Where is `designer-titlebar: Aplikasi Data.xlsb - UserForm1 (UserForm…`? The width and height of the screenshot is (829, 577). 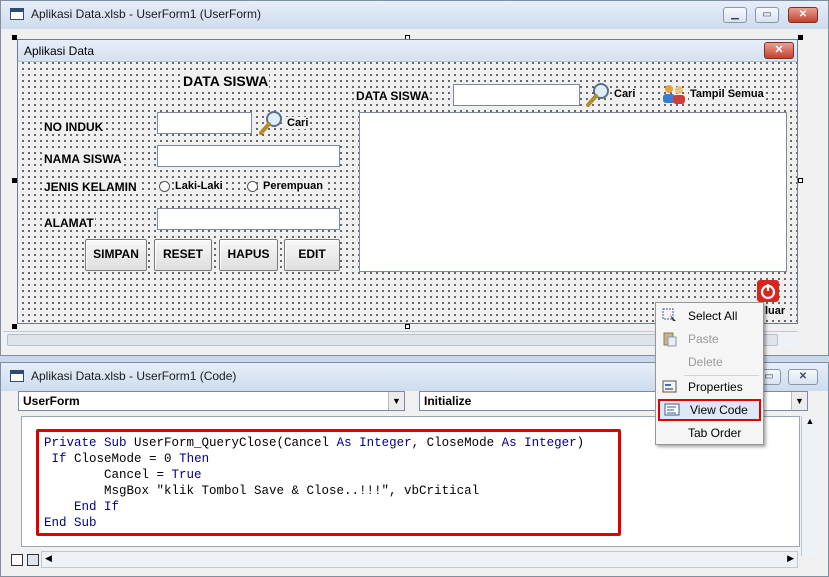
designer-titlebar: Aplikasi Data.xlsb - UserForm1 (UserForm… is located at coordinates (414, 15).